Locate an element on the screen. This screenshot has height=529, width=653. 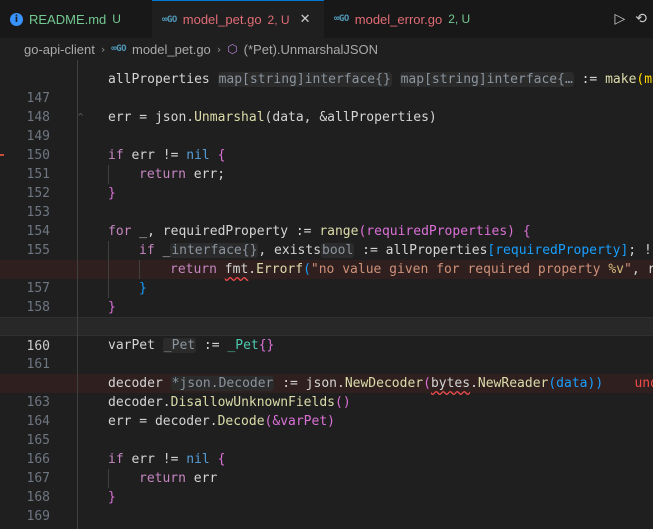
tab-label: README.md is located at coordinates (68, 19).